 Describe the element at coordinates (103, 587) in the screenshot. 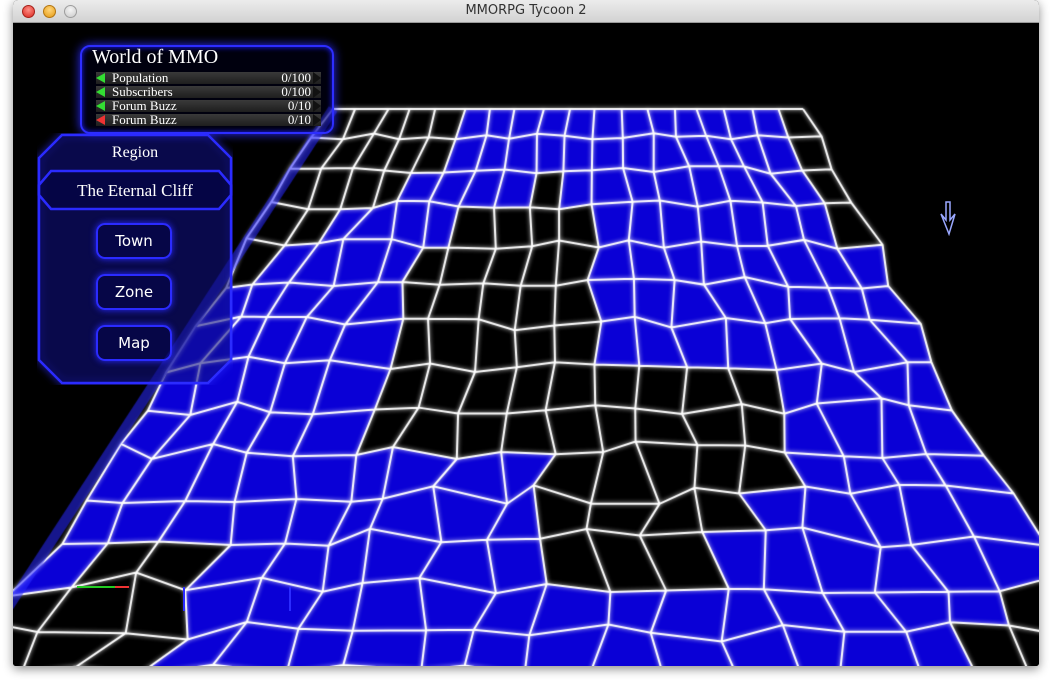

I see `axis-gizmo-xy` at that location.